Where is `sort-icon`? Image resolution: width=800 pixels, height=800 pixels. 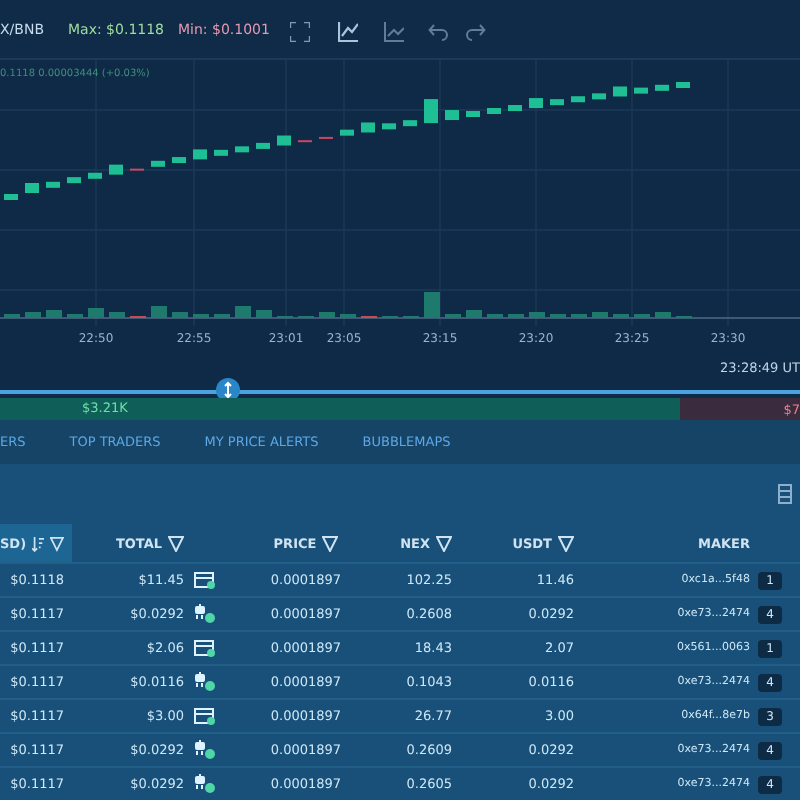
sort-icon is located at coordinates (38, 543).